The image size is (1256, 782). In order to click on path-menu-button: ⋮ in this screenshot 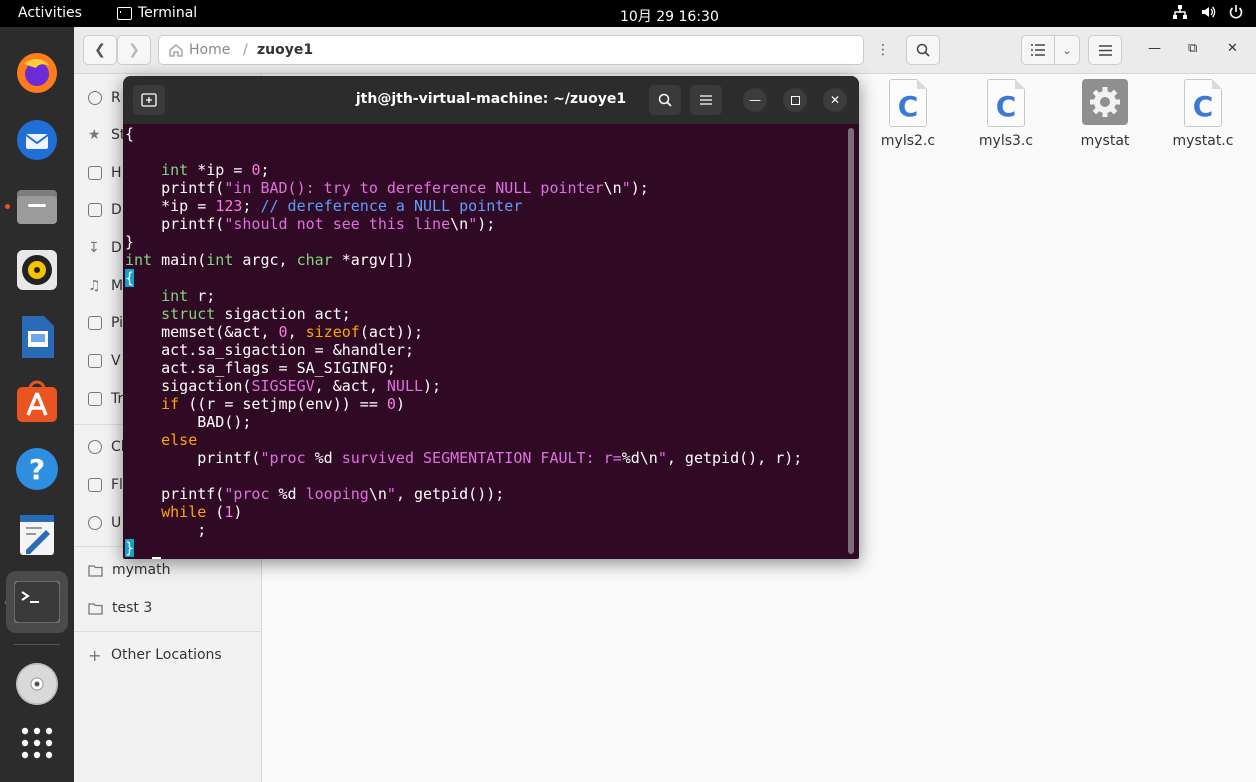, I will do `click(883, 50)`.